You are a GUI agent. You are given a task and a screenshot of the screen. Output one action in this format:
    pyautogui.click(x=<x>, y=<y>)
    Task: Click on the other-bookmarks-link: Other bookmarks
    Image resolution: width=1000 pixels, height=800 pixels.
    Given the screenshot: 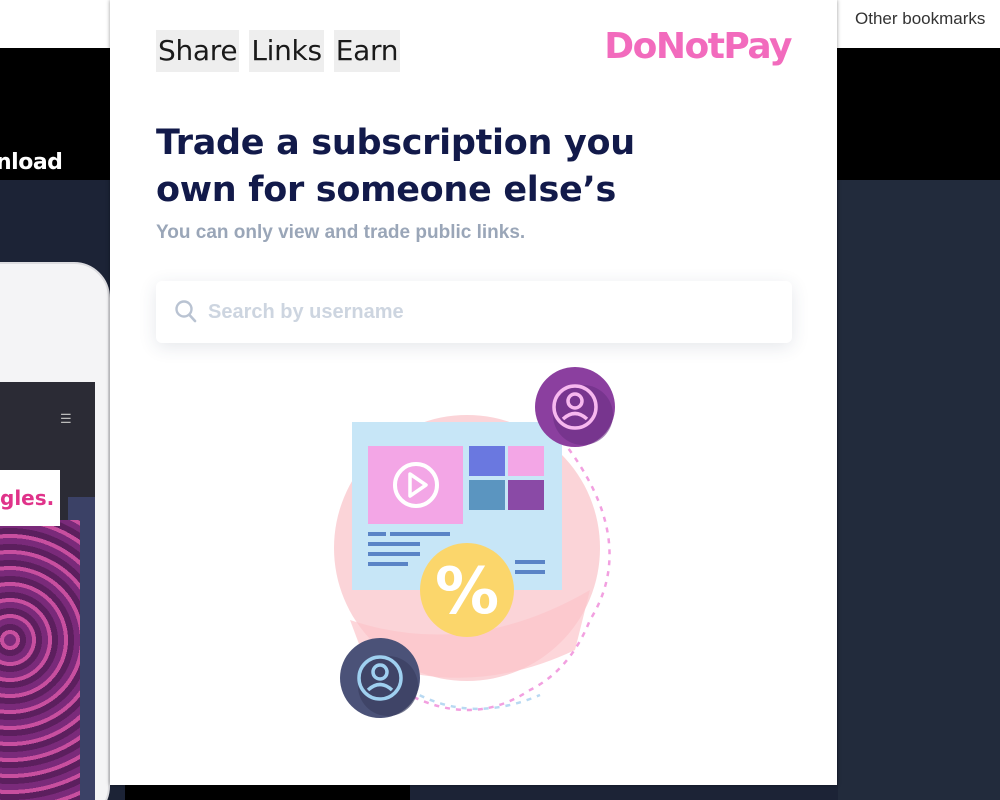 What is the action you would take?
    pyautogui.click(x=920, y=19)
    